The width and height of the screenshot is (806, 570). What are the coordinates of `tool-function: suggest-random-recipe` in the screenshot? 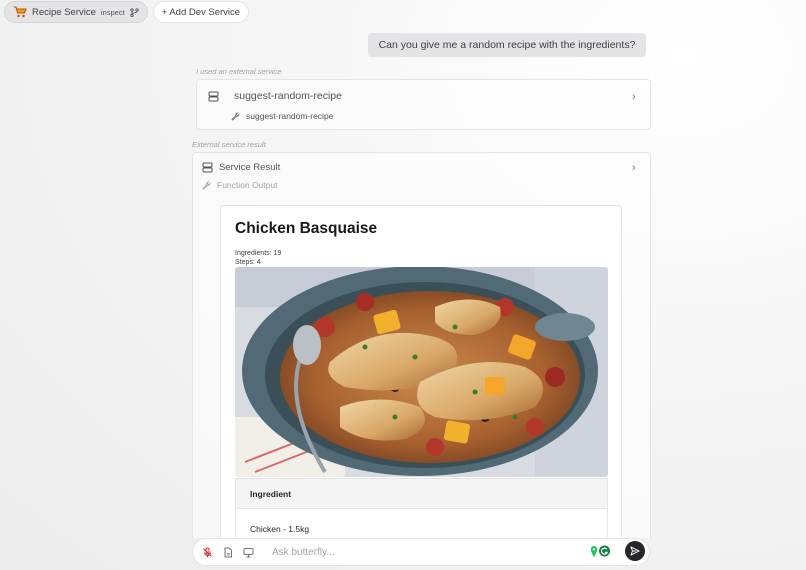 It's located at (290, 116).